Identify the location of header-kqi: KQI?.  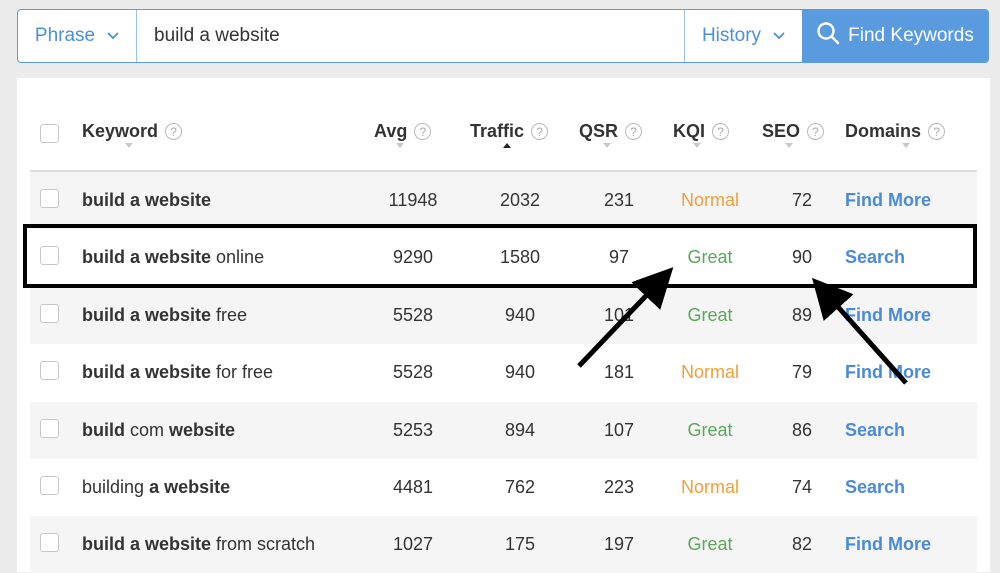
(701, 131).